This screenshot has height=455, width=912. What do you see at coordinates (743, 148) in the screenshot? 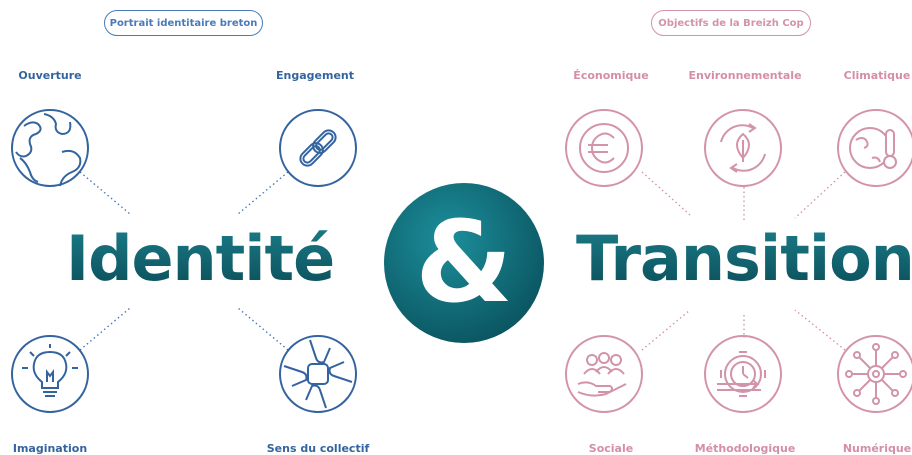
I see `leaf-cycle-icon` at bounding box center [743, 148].